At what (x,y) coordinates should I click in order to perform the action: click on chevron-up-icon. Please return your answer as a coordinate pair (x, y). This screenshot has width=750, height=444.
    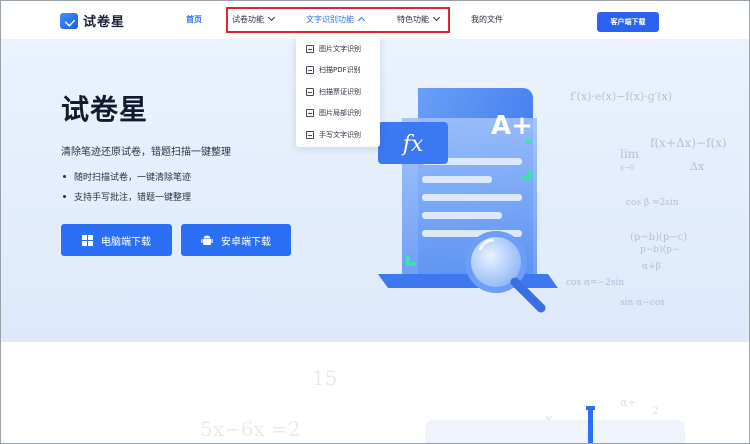
    Looking at the image, I should click on (361, 20).